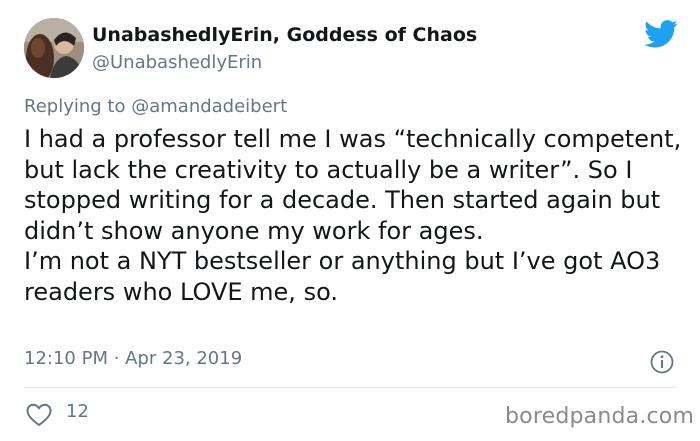 The width and height of the screenshot is (700, 441). Describe the element at coordinates (54, 48) in the screenshot. I see `avatar` at that location.